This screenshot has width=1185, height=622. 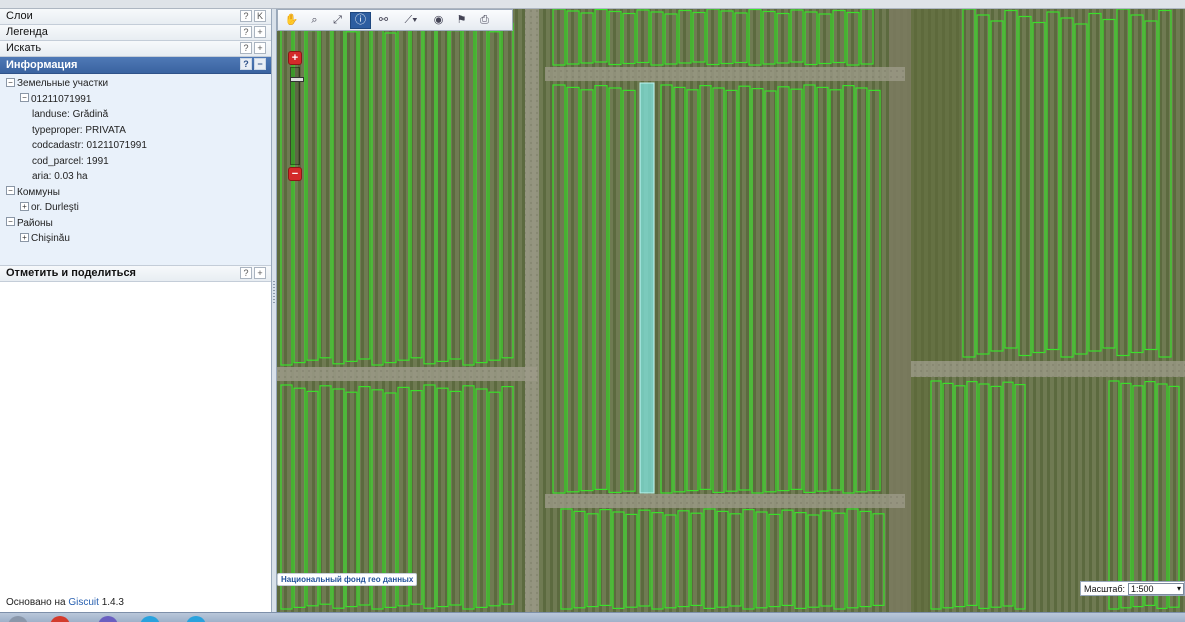 I want to click on scale-select: 1:500 ▾, so click(x=1156, y=588).